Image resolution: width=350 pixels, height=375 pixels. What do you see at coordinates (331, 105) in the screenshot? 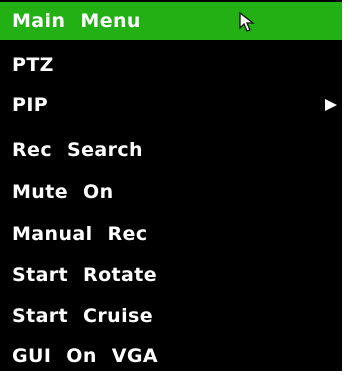
I see `triangle-right-icon` at bounding box center [331, 105].